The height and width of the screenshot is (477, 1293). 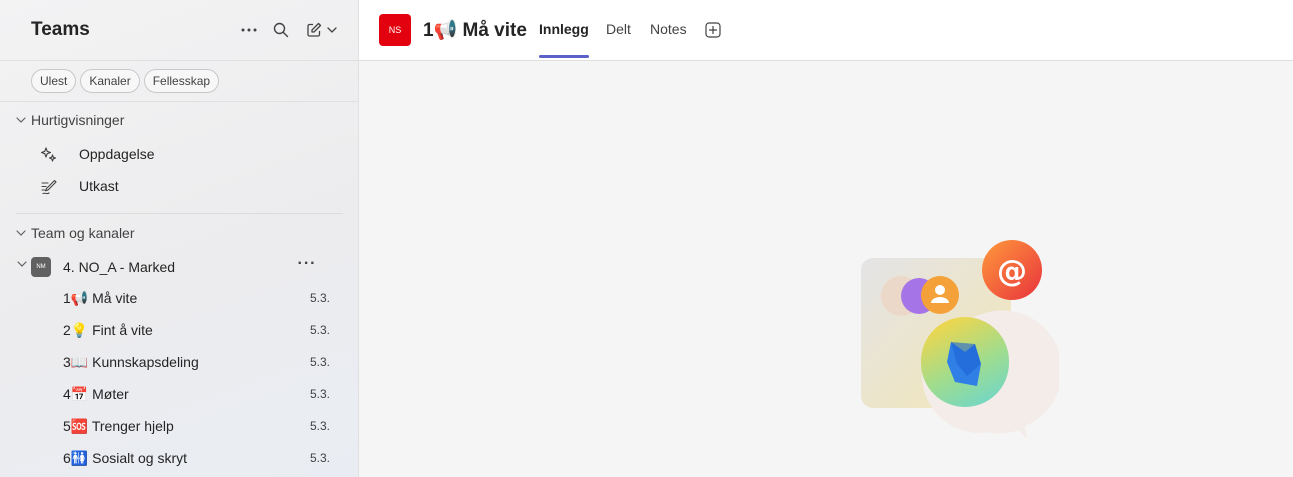 I want to click on search-button, so click(x=281, y=30).